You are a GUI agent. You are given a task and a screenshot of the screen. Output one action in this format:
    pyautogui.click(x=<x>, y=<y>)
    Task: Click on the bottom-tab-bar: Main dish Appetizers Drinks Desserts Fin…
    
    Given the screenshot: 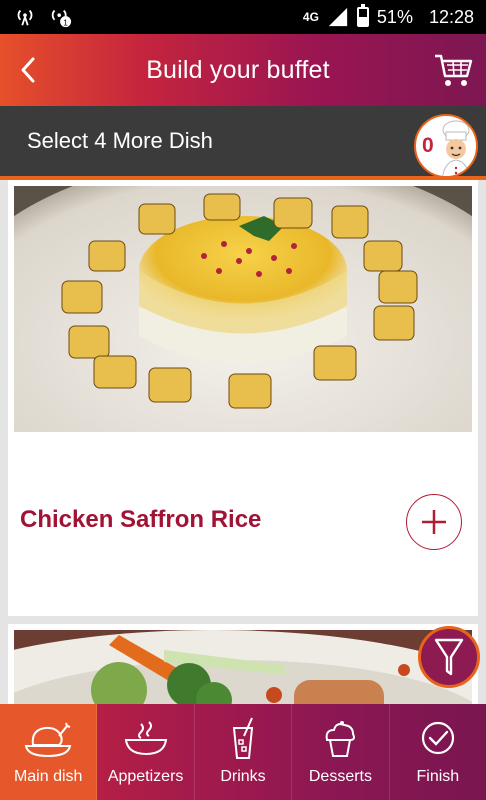 What is the action you would take?
    pyautogui.click(x=243, y=752)
    